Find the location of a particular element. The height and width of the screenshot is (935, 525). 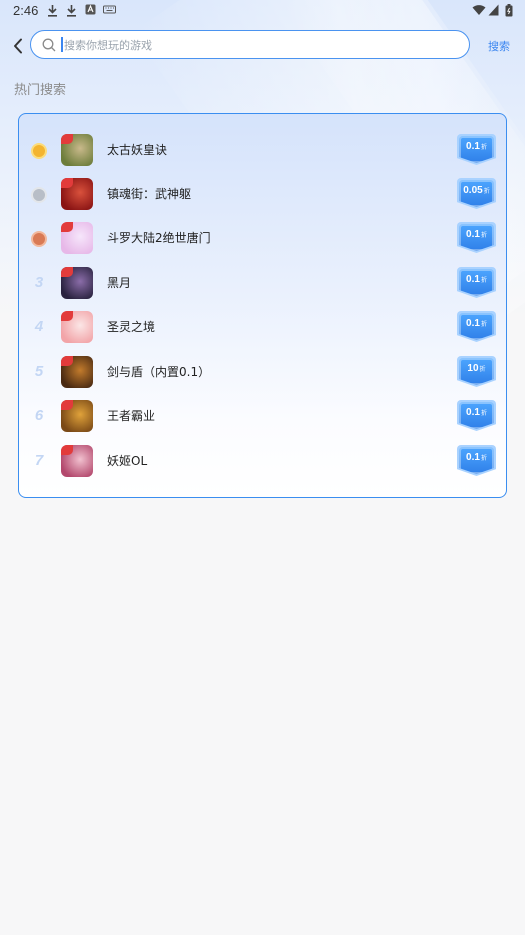

game-name: 黑月 is located at coordinates (119, 283).